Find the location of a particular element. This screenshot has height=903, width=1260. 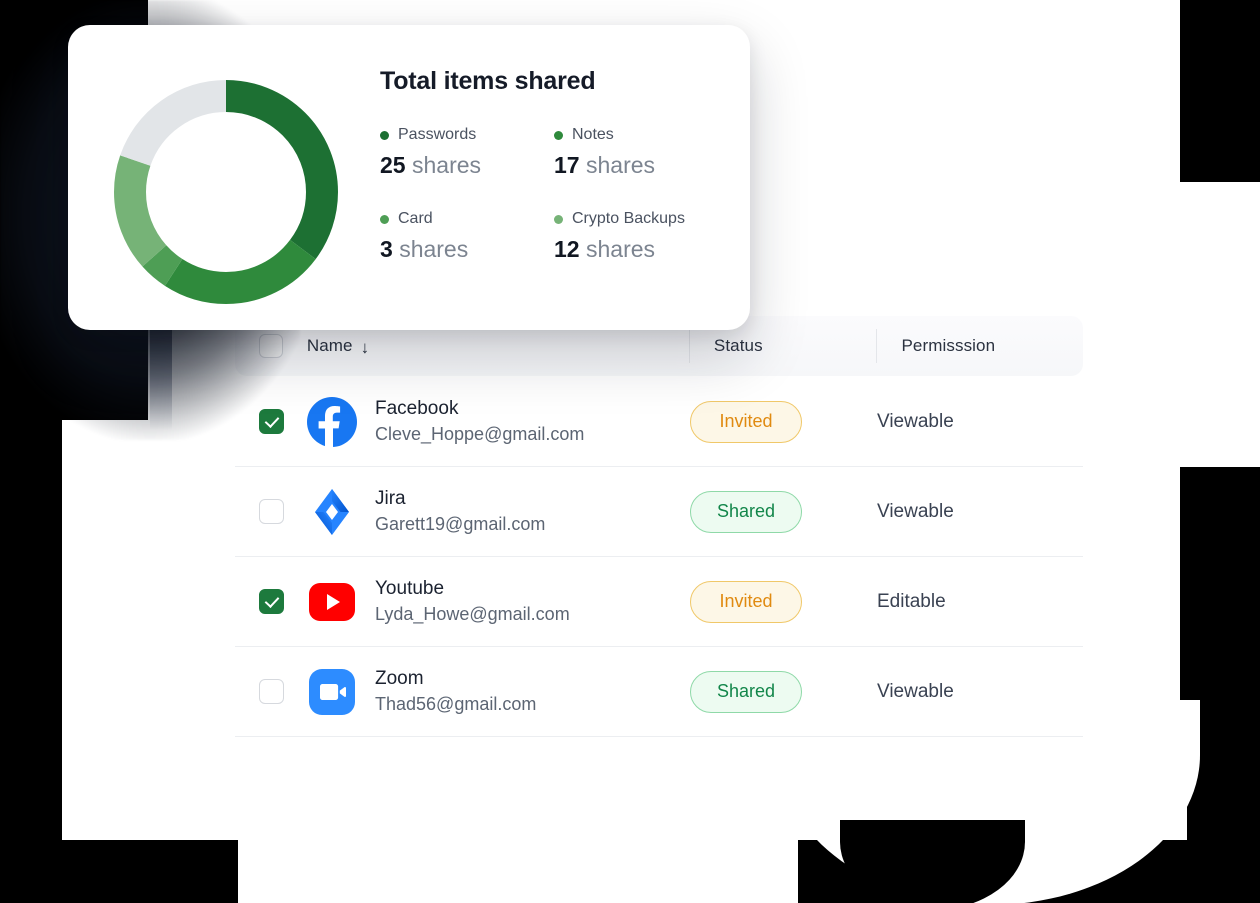

row-app-name: Youtube is located at coordinates (410, 588).